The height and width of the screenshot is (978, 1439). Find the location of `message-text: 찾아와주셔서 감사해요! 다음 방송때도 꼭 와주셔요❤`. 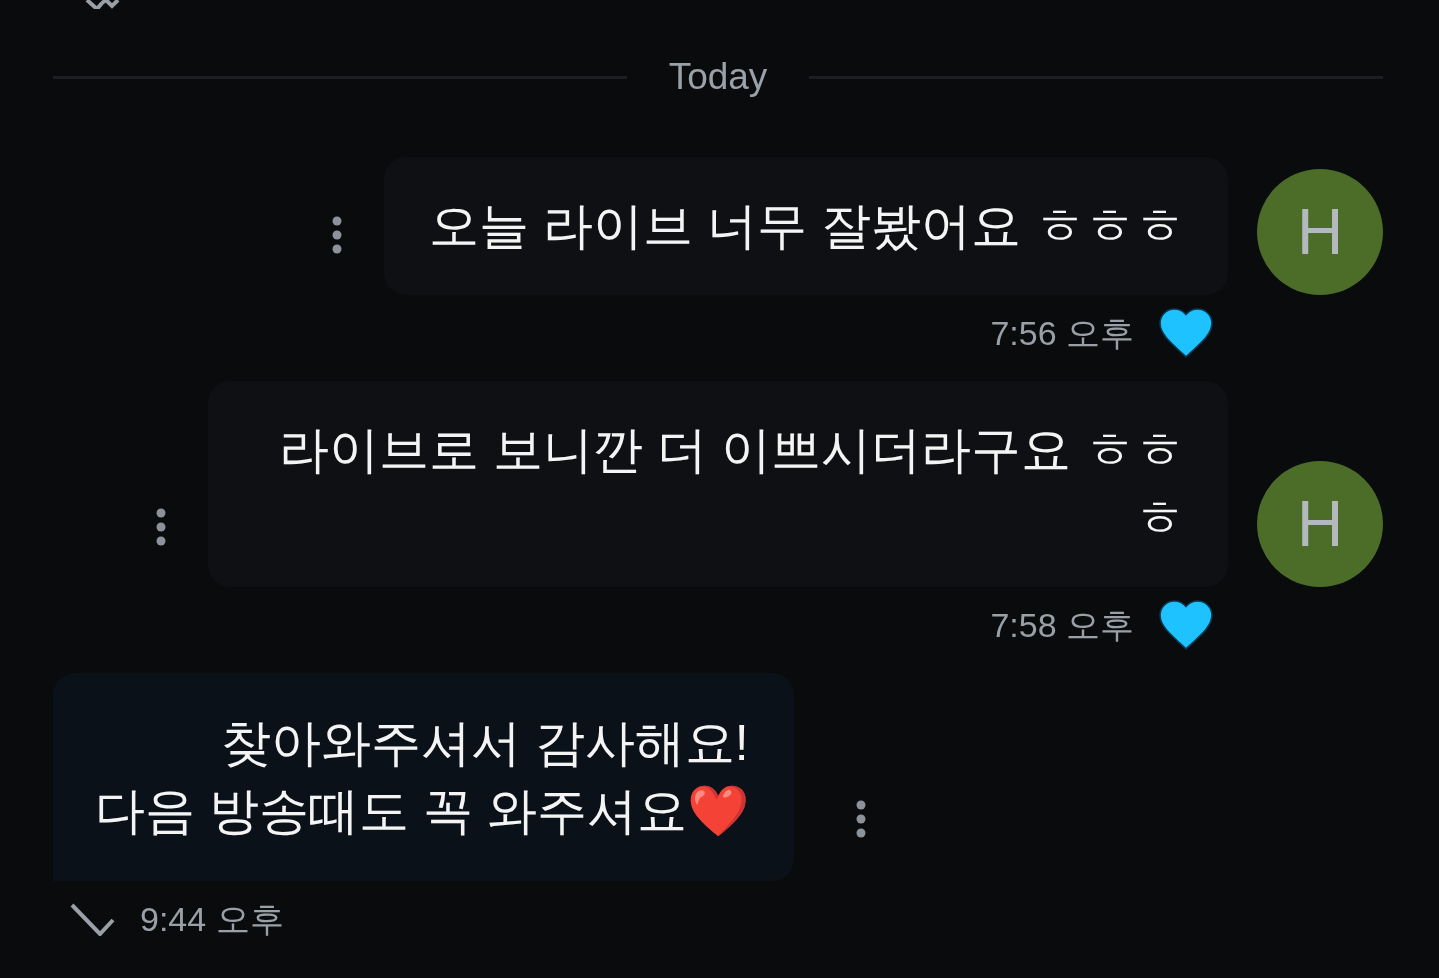

message-text: 찾아와주셔서 감사해요! 다음 방송때도 꼭 와주셔요❤ is located at coordinates (422, 777).